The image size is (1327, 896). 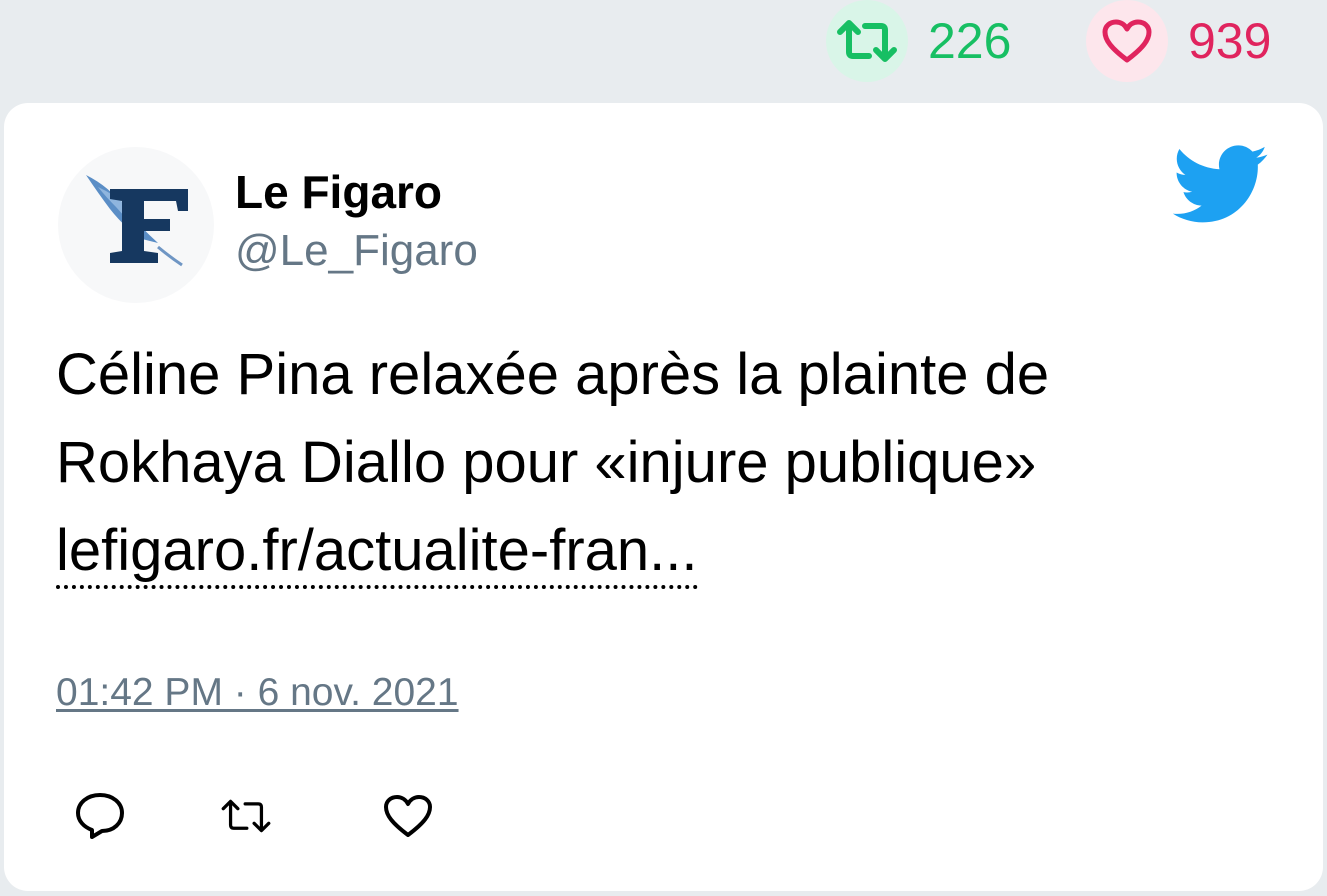 What do you see at coordinates (546, 462) in the screenshot?
I see `tweet-text-line: Rokhaya Diallo pour «injure publique»` at bounding box center [546, 462].